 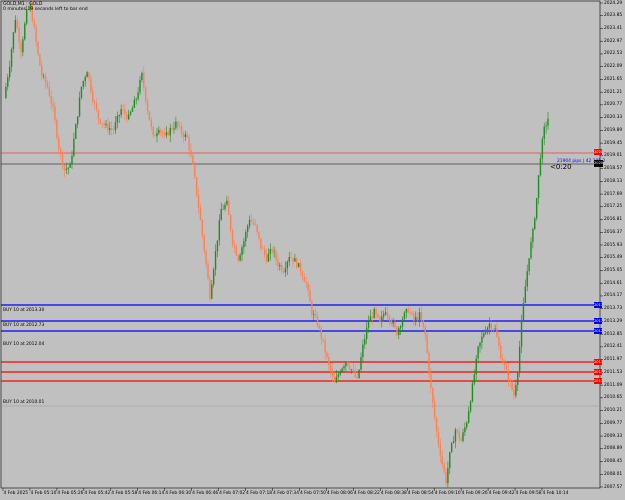 I want to click on price-tick-label: 2020.33, so click(x=613, y=118).